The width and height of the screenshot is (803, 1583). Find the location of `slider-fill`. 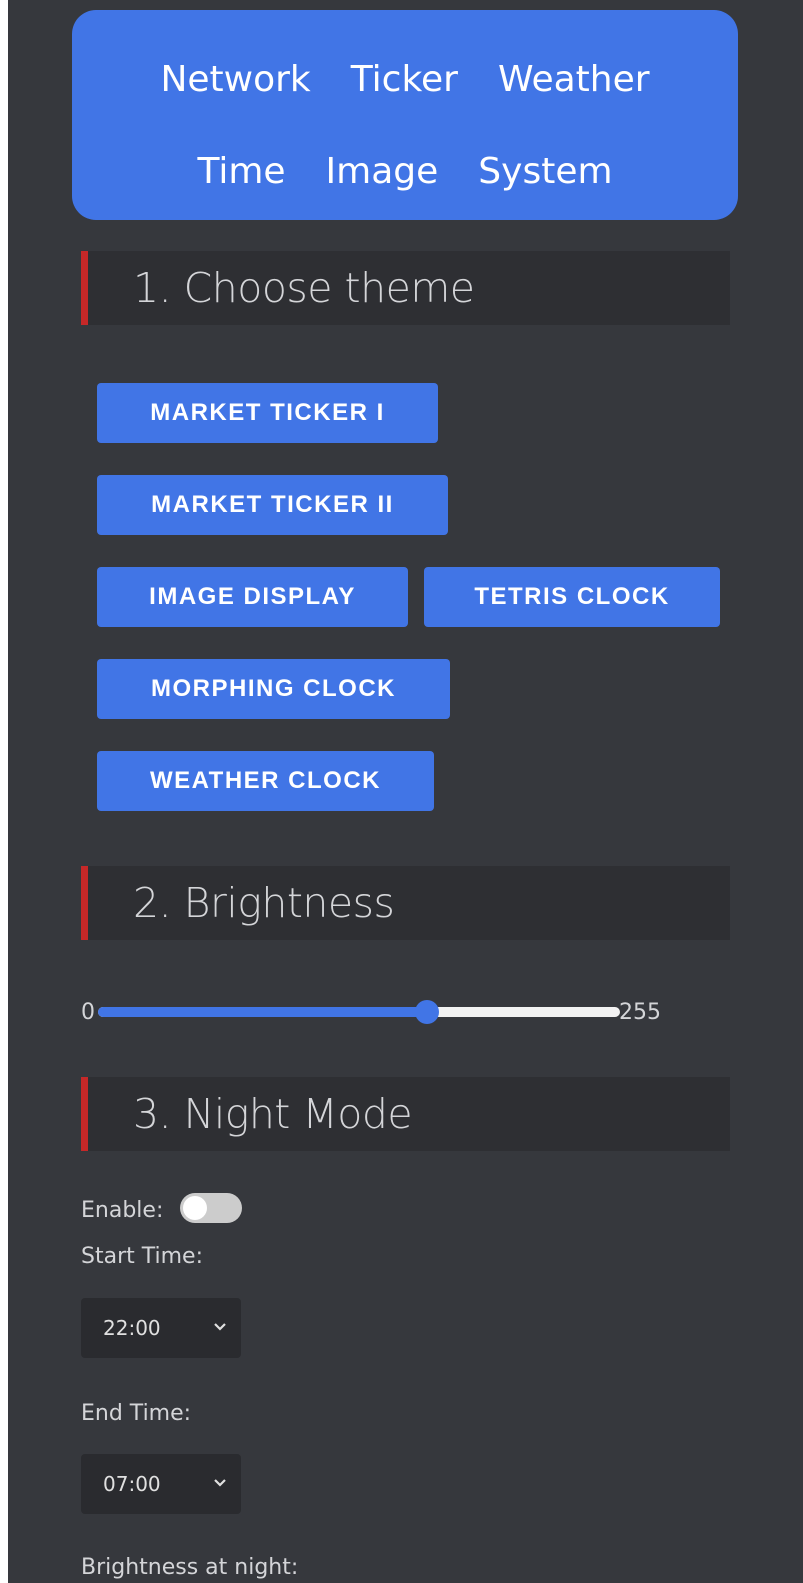

slider-fill is located at coordinates (262, 1012).